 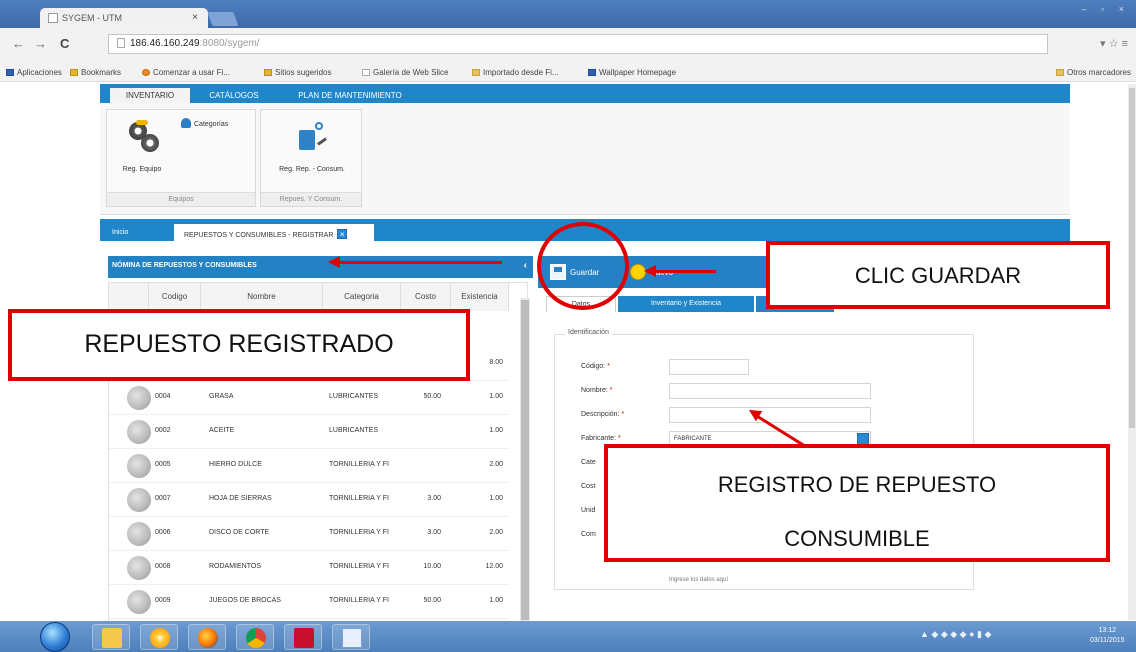 I want to click on bookmark-apps: Aplicaciones, so click(x=34, y=72).